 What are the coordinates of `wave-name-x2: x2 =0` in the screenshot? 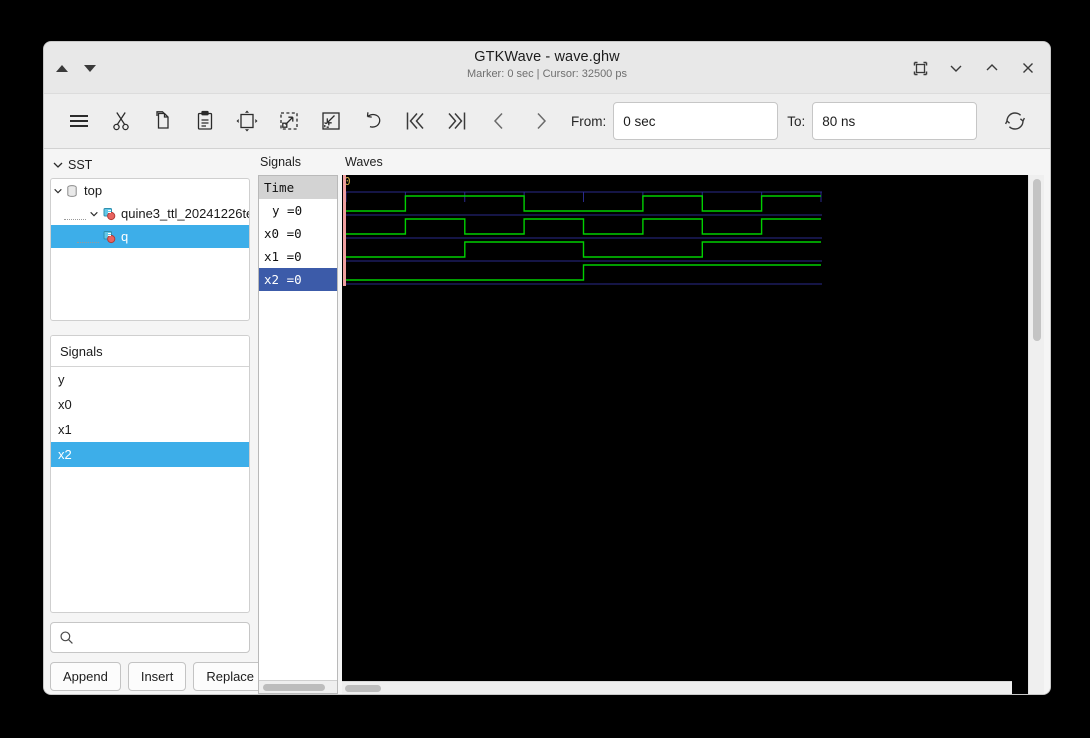 It's located at (298, 279).